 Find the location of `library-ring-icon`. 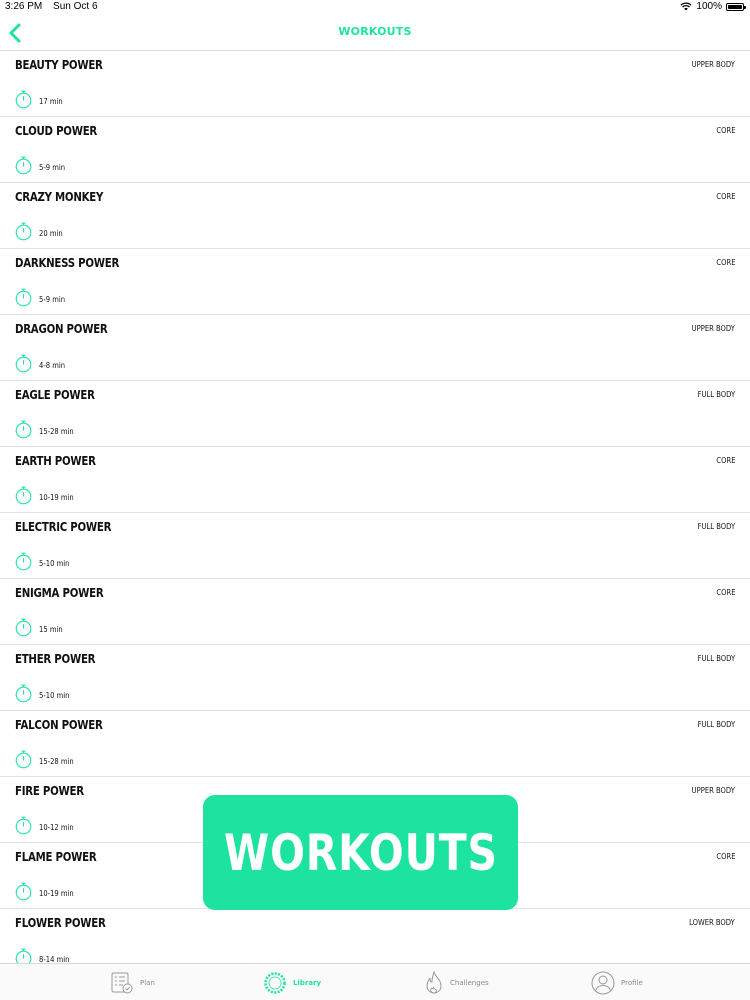

library-ring-icon is located at coordinates (275, 983).